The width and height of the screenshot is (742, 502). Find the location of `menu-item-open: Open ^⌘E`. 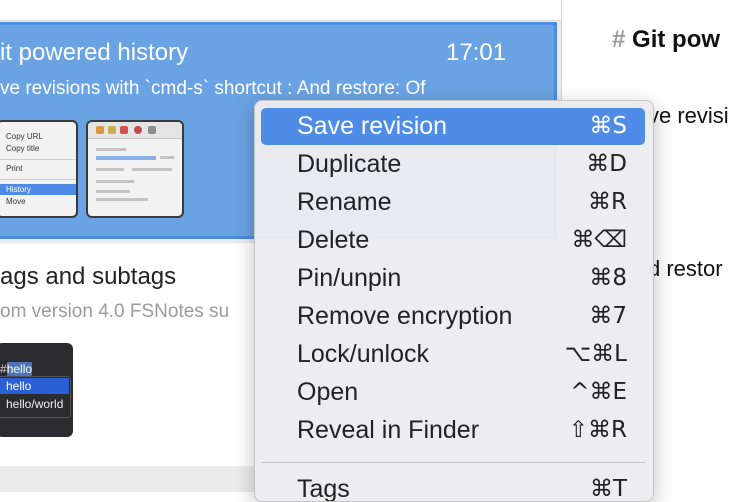

menu-item-open: Open ^⌘E is located at coordinates (453, 392).